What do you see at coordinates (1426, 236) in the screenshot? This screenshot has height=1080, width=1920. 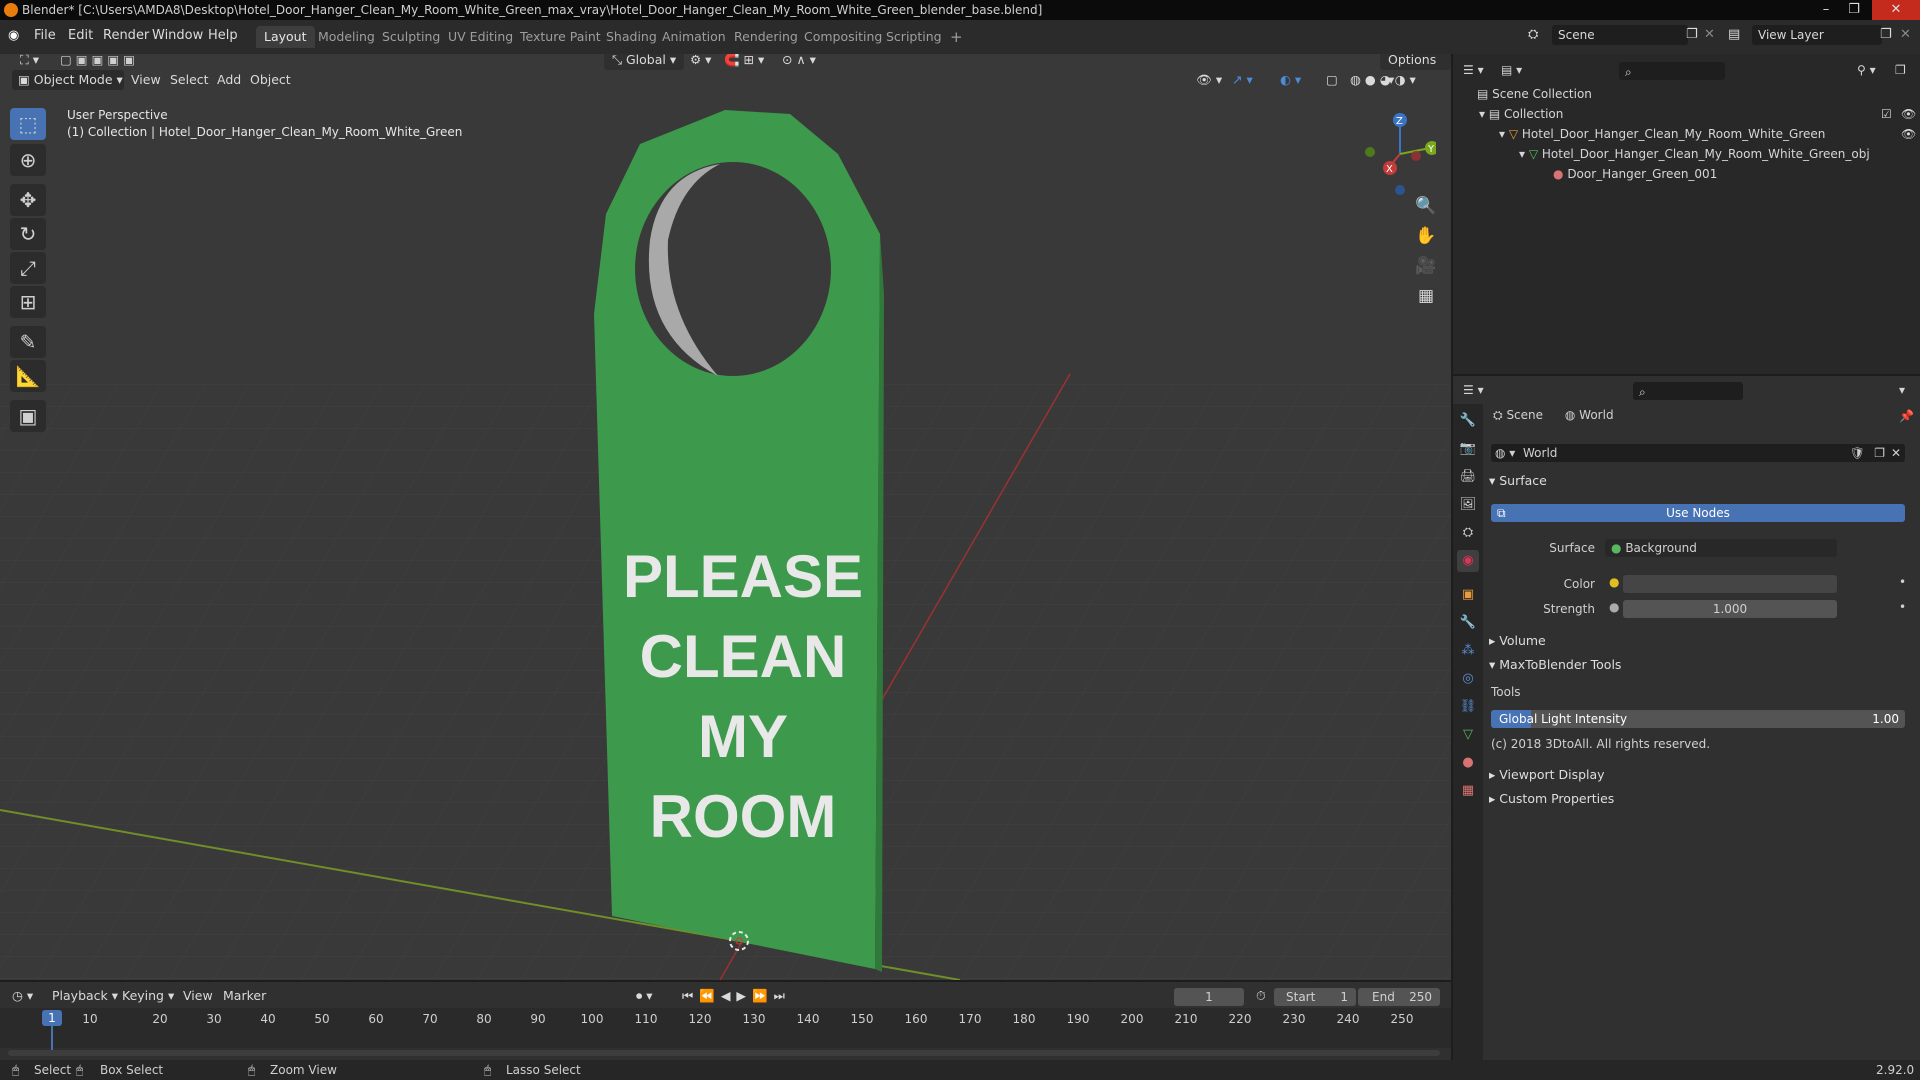 I see `pan-hand-icon: ✋` at bounding box center [1426, 236].